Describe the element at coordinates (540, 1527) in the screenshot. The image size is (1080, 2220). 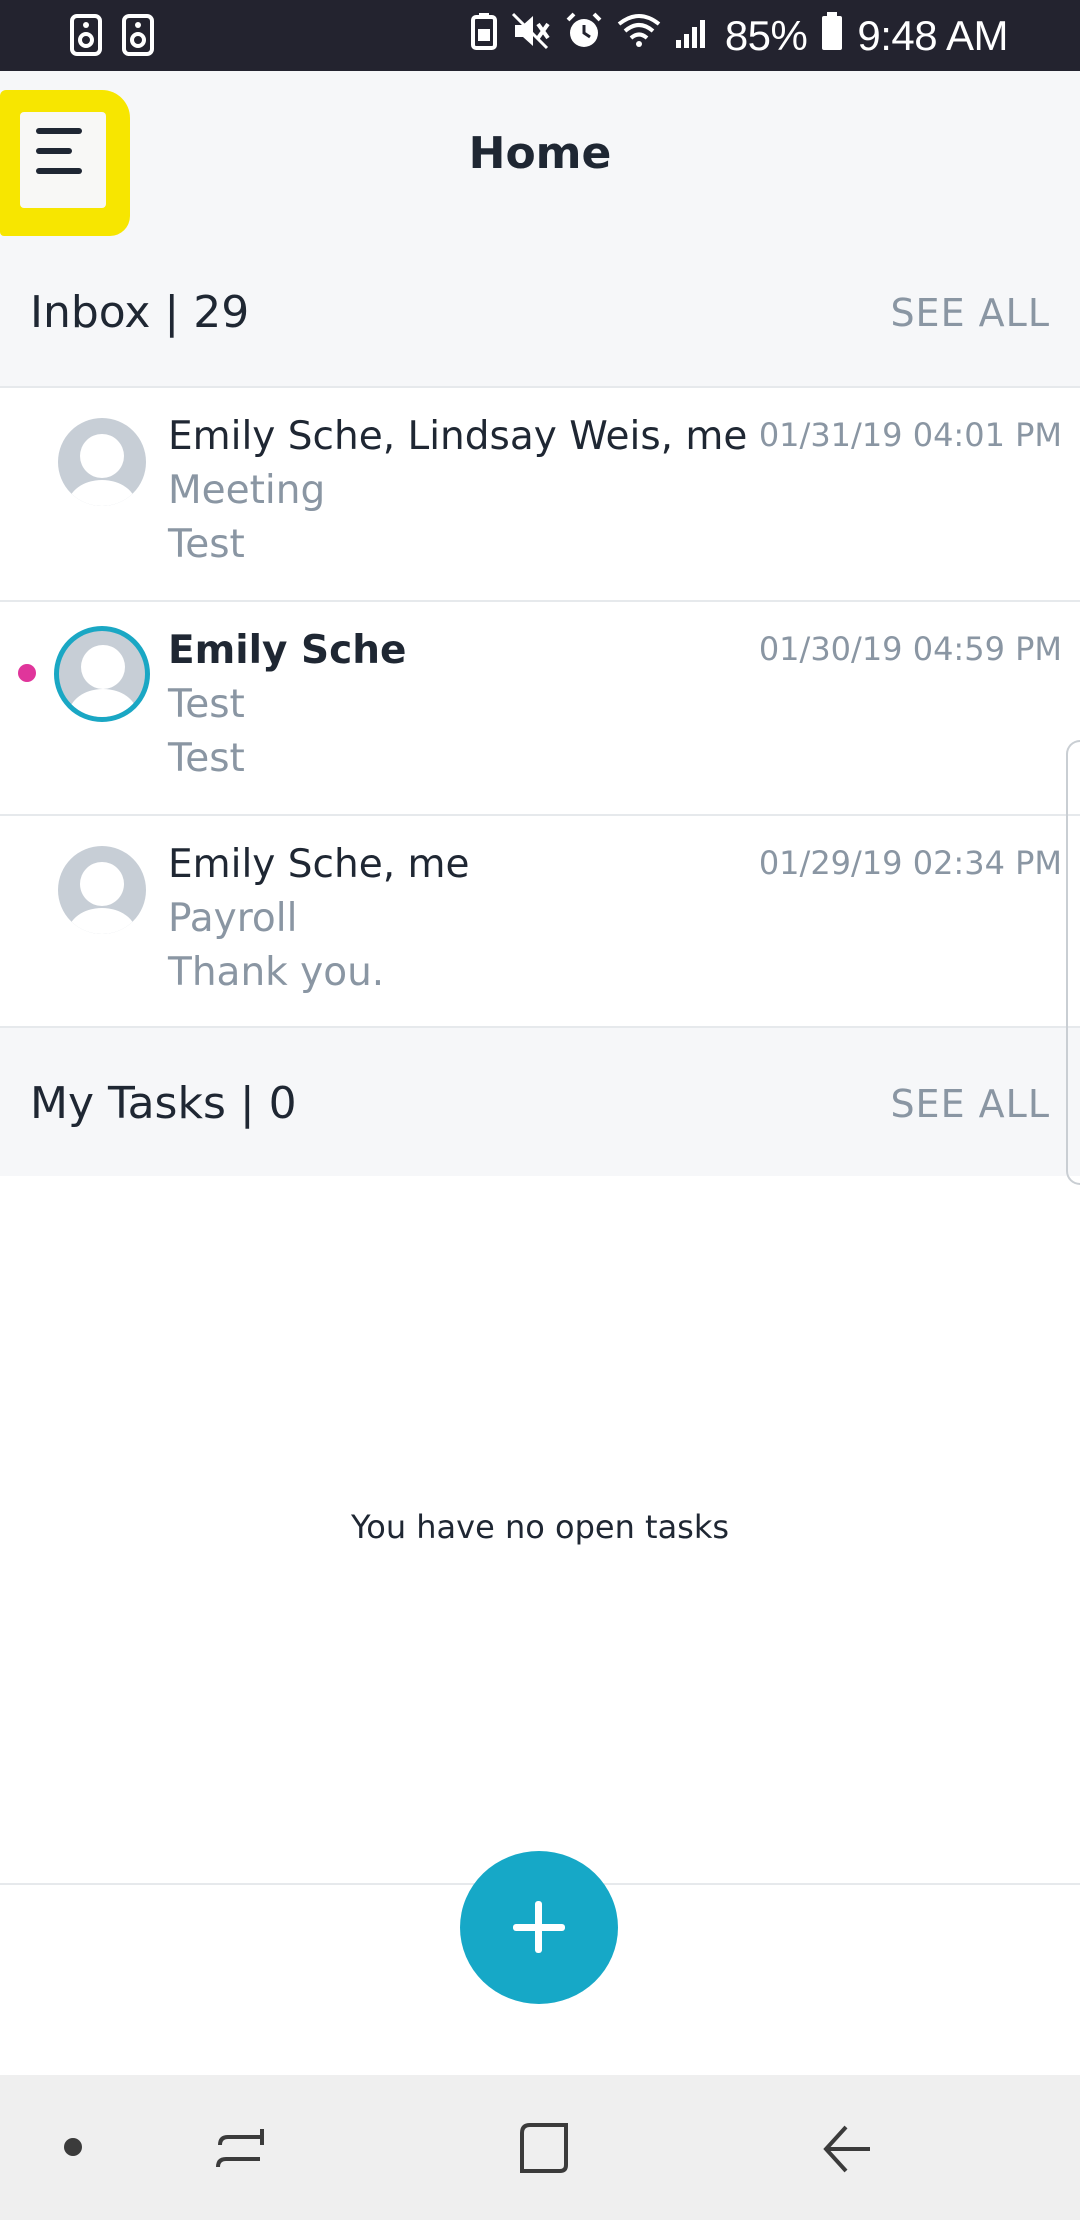
I see `empty-tasks-message: You have no open tasks` at that location.